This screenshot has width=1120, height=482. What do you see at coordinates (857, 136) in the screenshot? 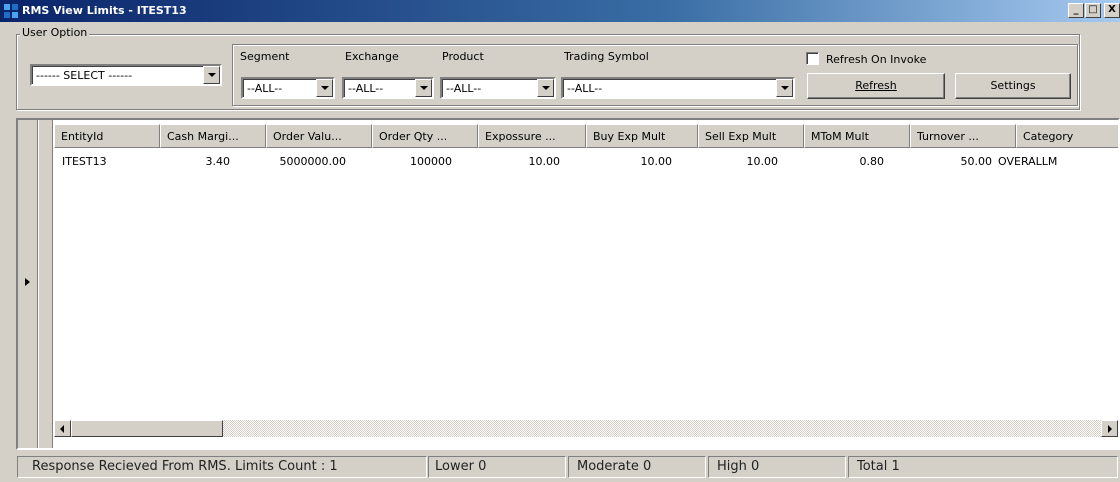
I see `column-header-mtom-mult: MToM Mult` at bounding box center [857, 136].